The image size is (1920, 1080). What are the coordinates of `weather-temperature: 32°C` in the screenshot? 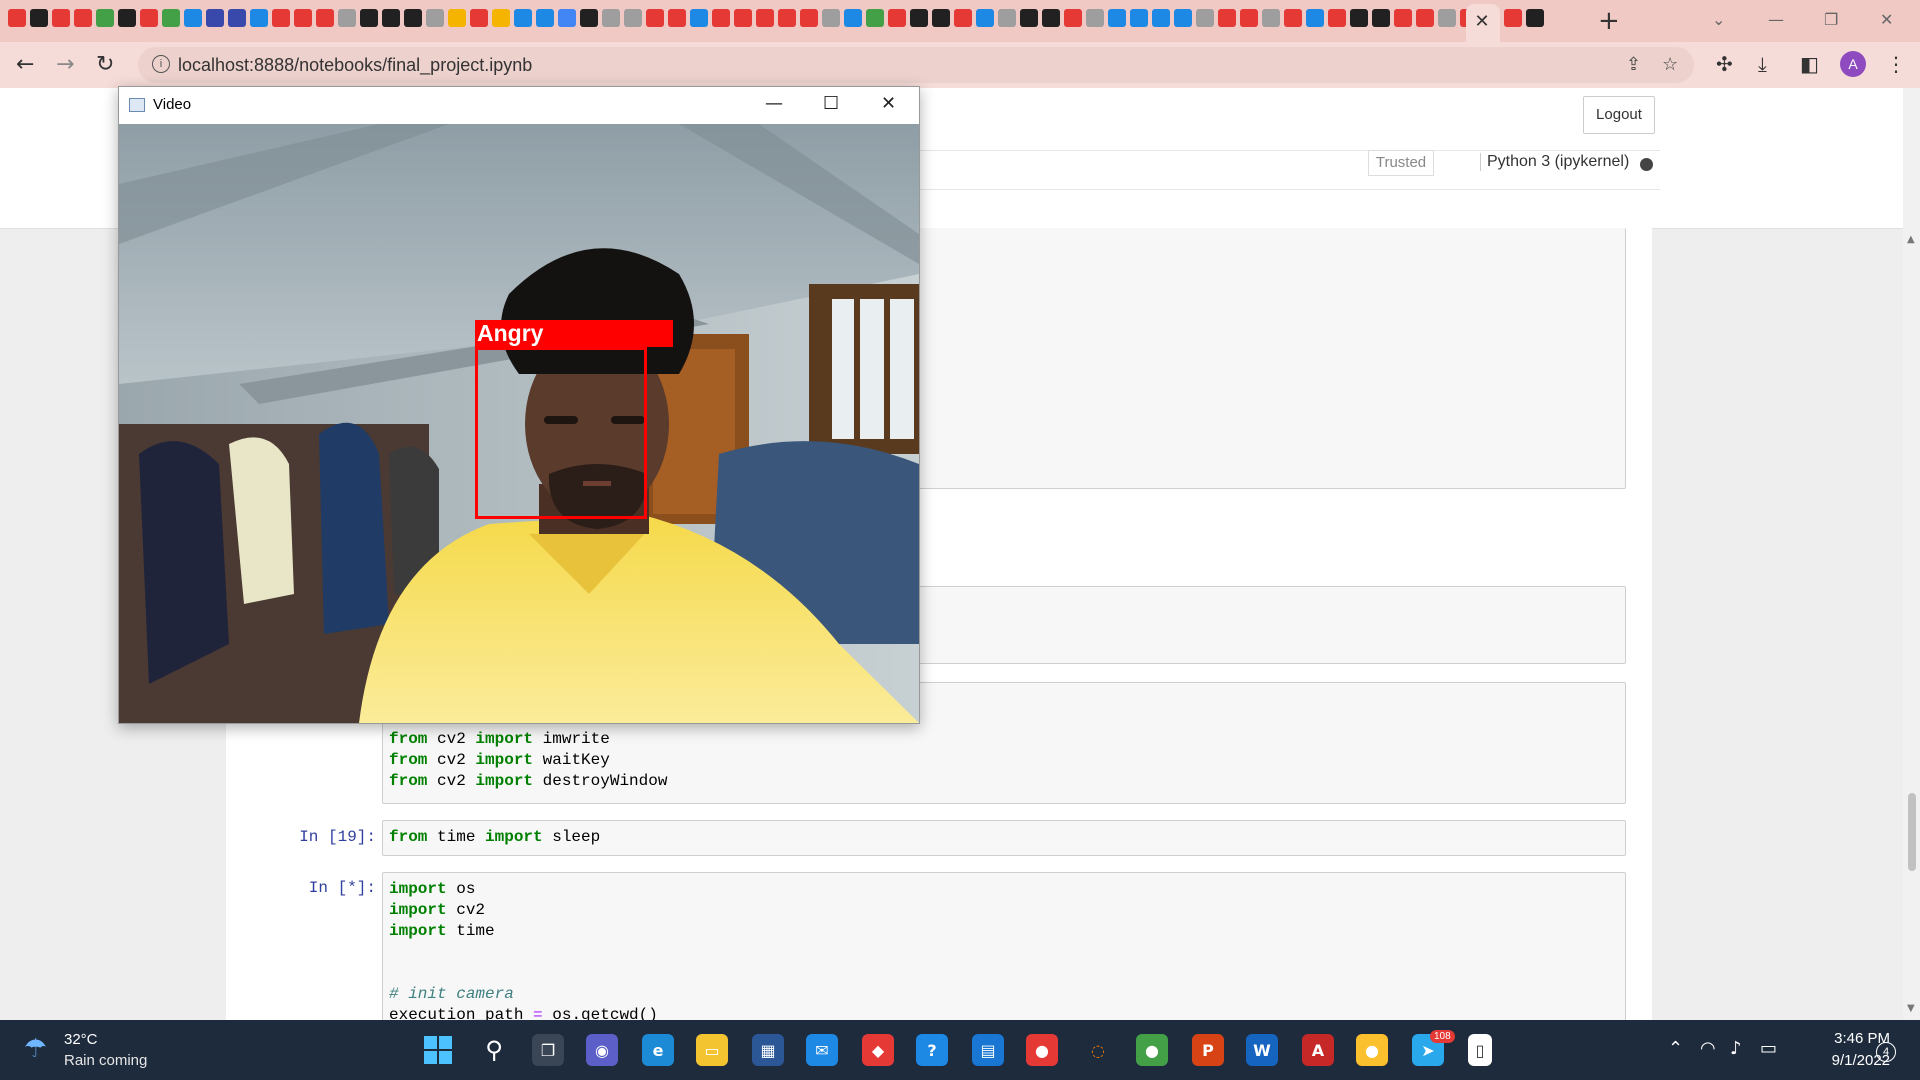 It's located at (81, 1039).